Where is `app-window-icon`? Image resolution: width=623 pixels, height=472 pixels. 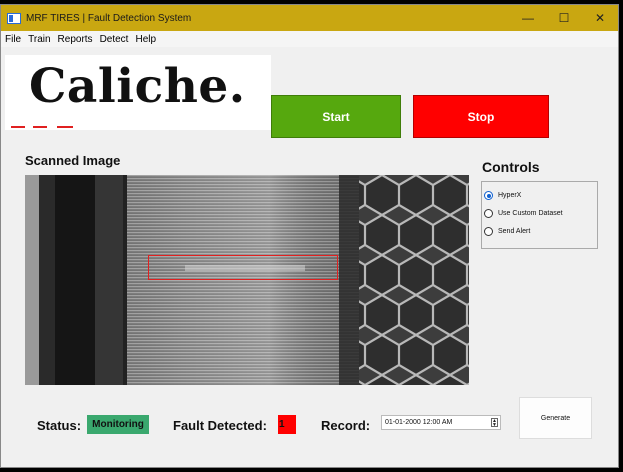 app-window-icon is located at coordinates (14, 18).